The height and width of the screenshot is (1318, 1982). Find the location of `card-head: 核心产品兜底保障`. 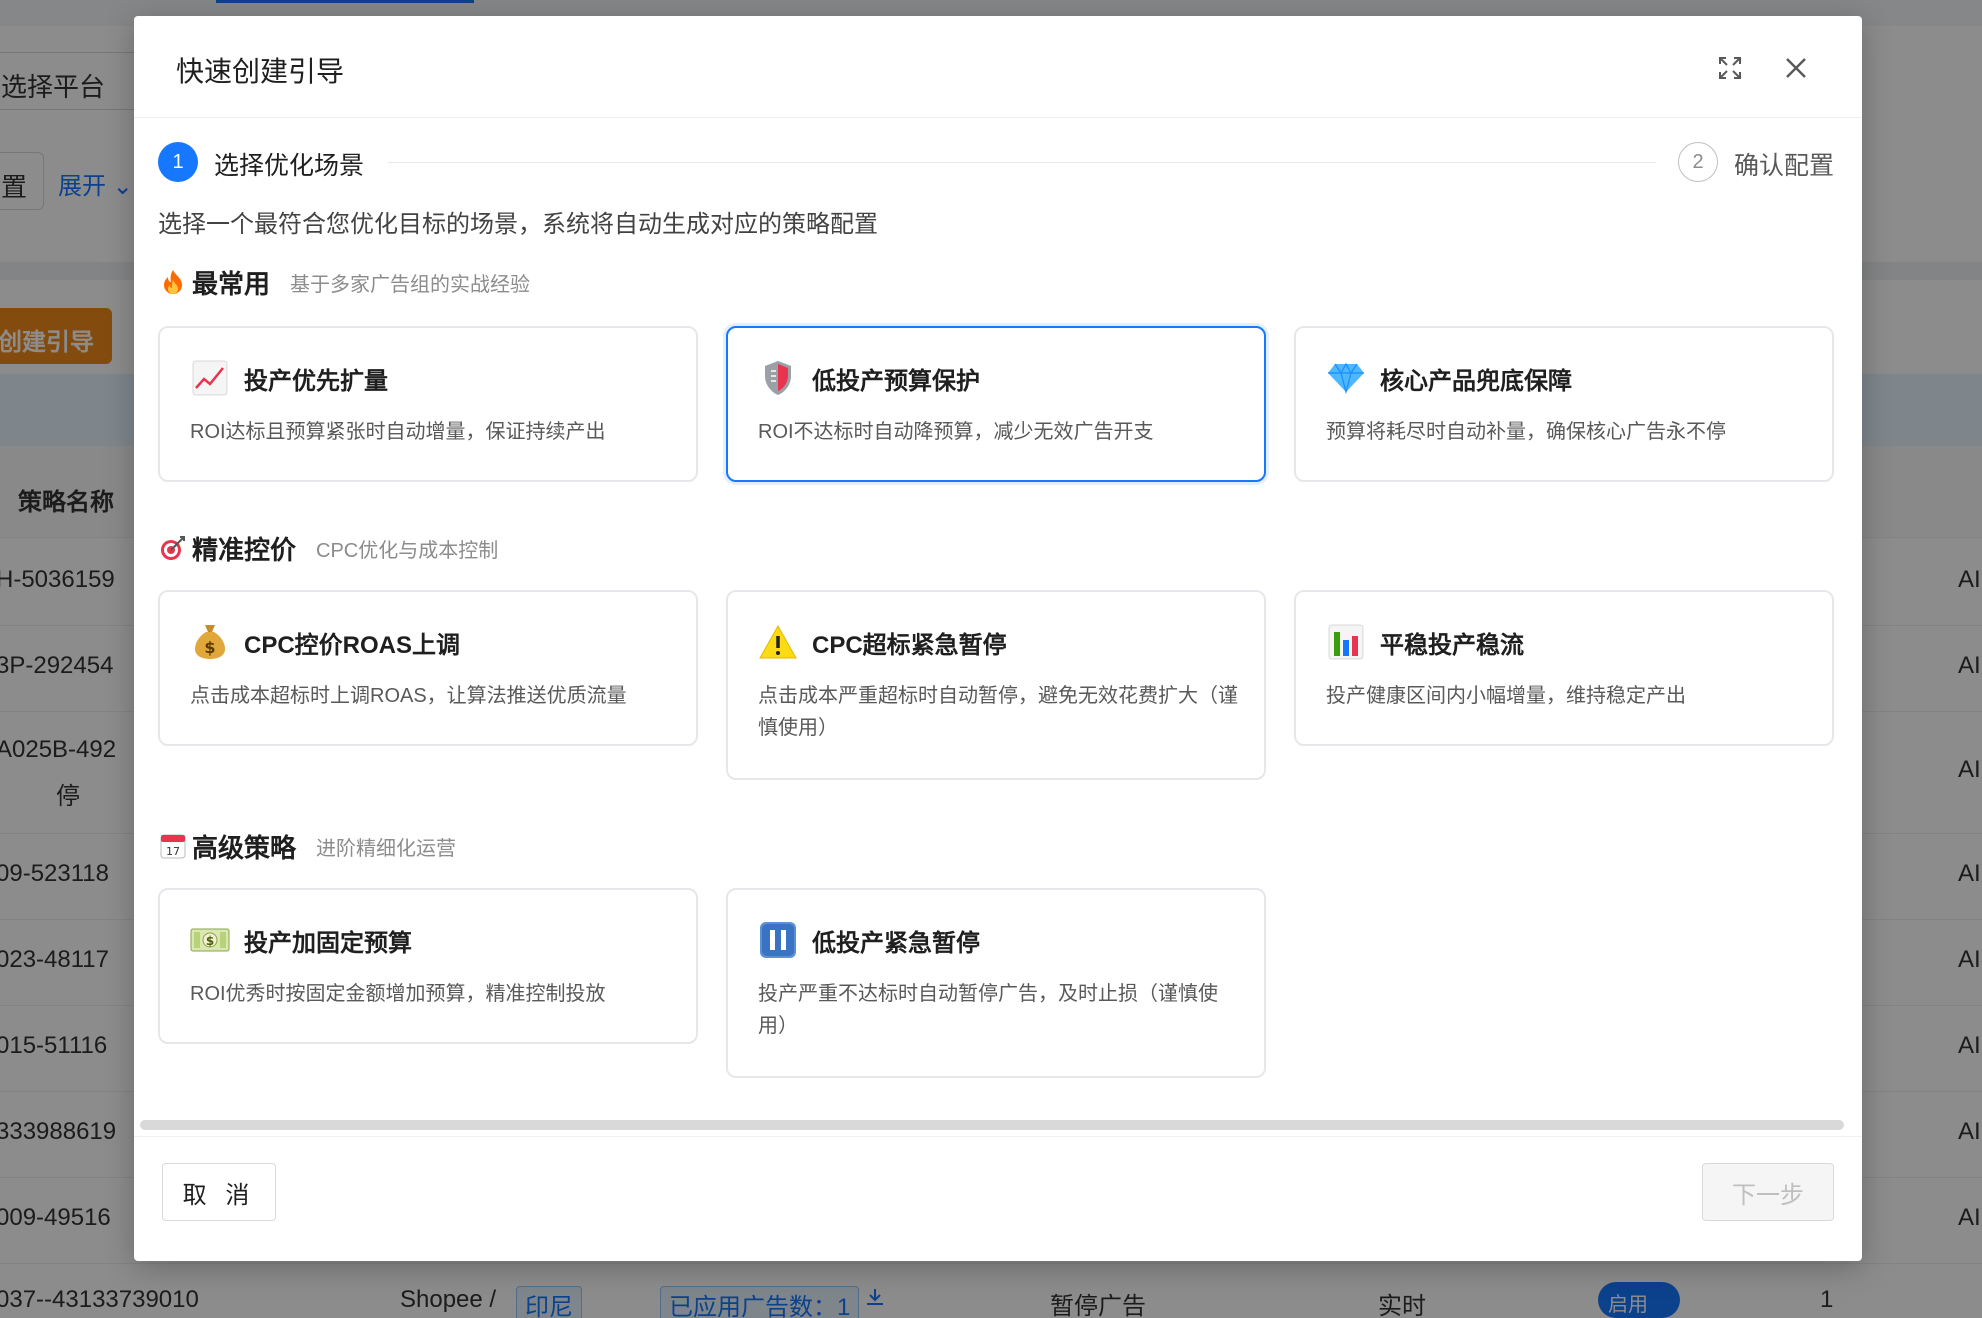

card-head: 核心产品兜底保障 is located at coordinates (1579, 378).